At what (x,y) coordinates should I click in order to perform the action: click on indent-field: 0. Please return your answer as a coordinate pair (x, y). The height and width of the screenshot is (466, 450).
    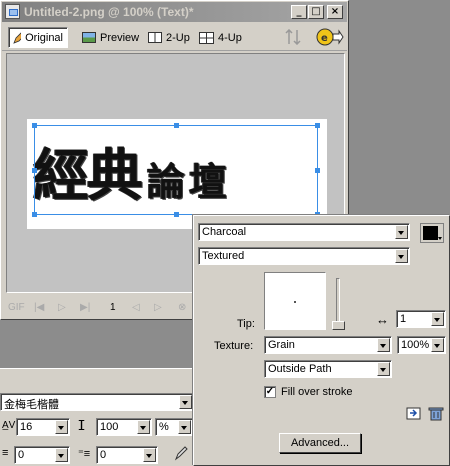
    Looking at the image, I should click on (42, 455).